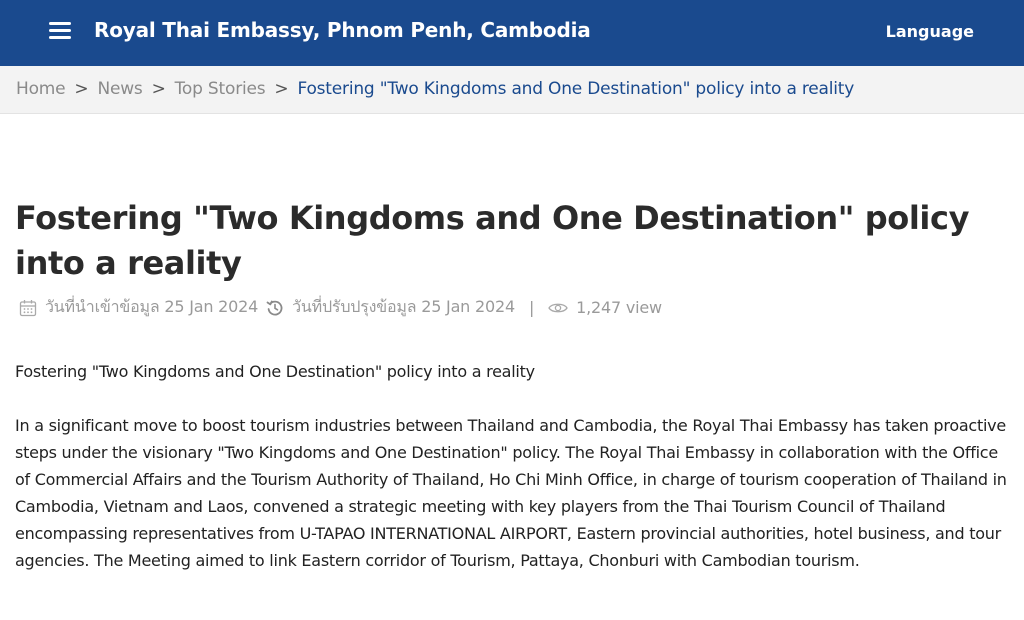 The height and width of the screenshot is (620, 1024). What do you see at coordinates (152, 306) in the screenshot?
I see `created-date: วันที่นำเข้าข้อมูล 25 Jan 2024` at bounding box center [152, 306].